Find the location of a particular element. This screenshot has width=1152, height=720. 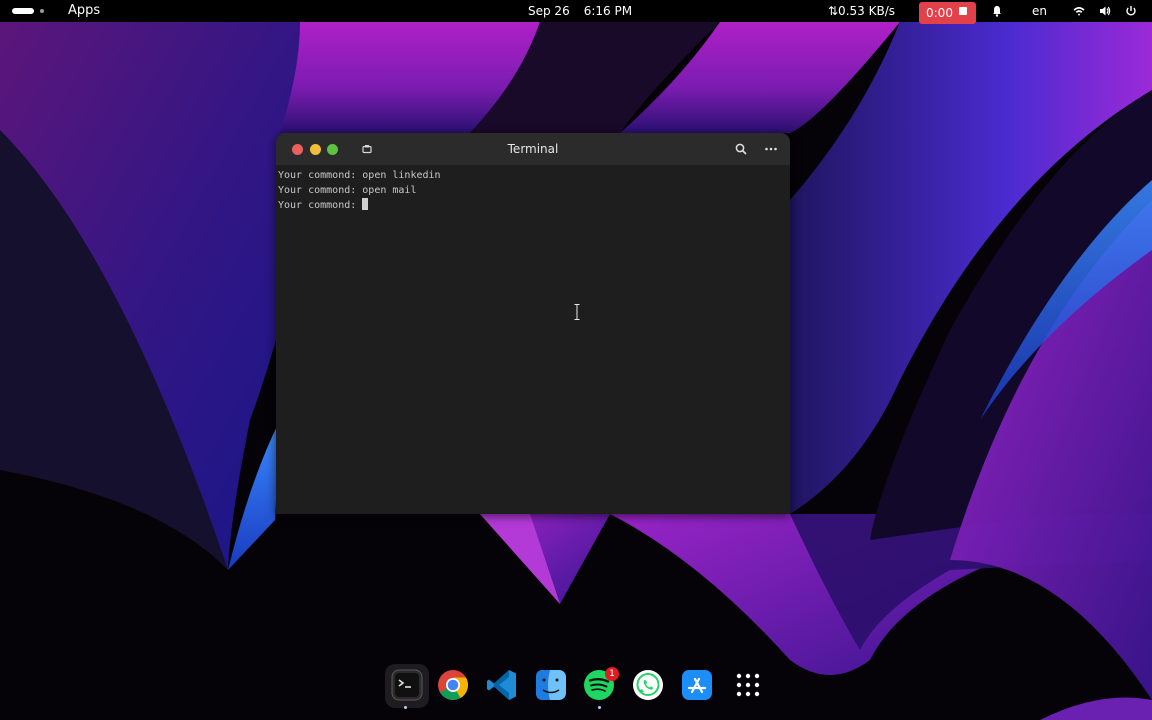

terminal-prompt-line: Your commond: is located at coordinates (532, 205).